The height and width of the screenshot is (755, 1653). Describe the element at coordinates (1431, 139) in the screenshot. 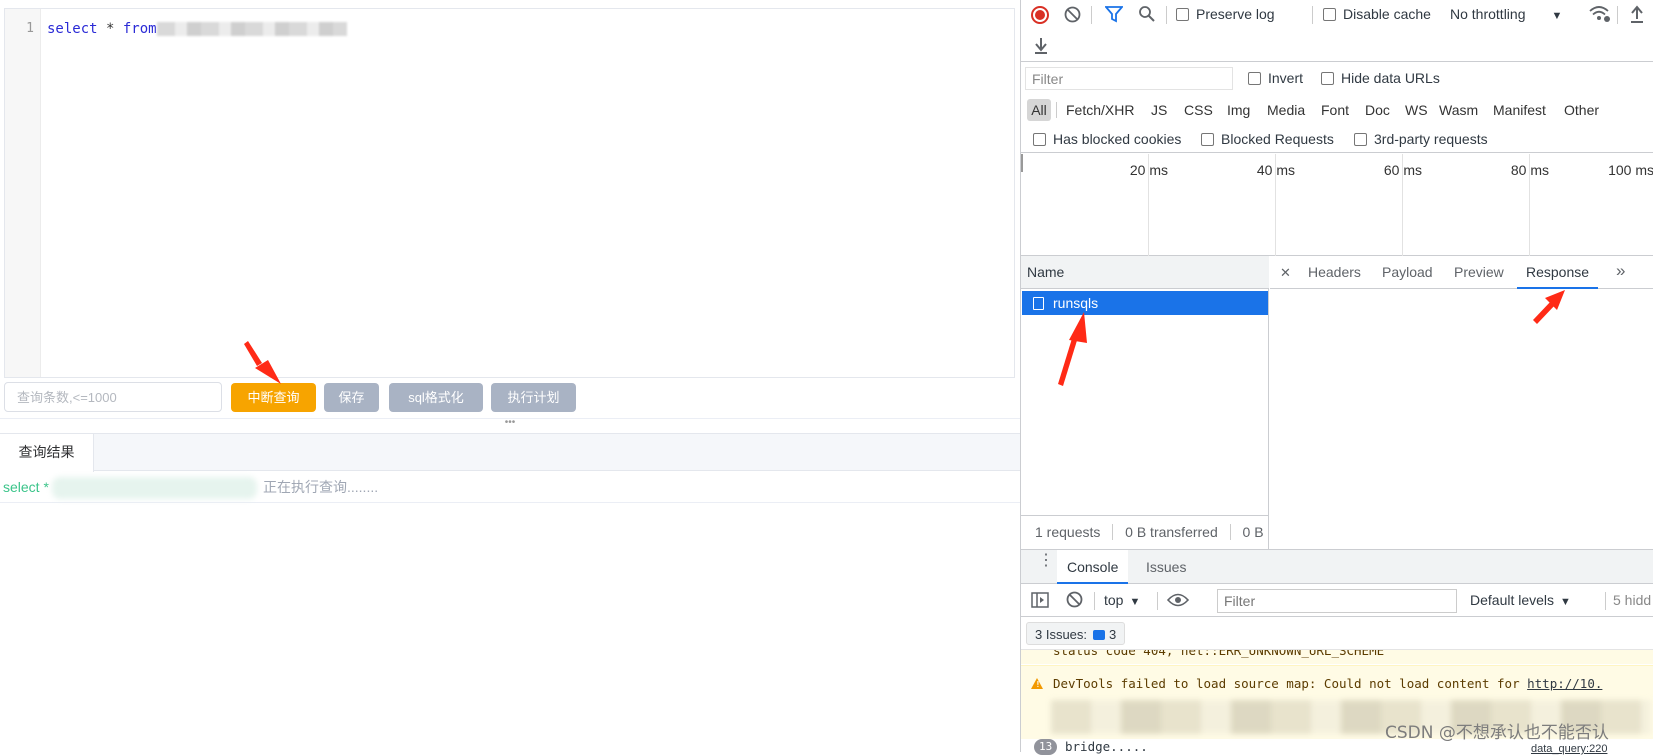

I see `third-party-requests-label: 3rd-party requests` at that location.